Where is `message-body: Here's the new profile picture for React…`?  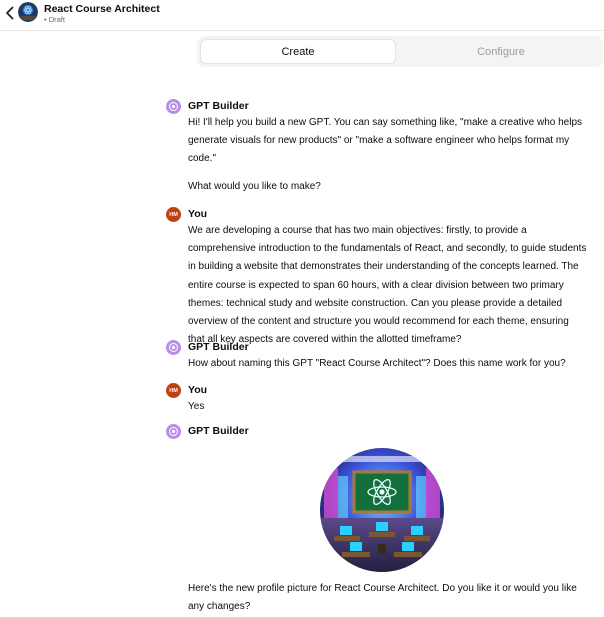 message-body: Here's the new profile picture for React… is located at coordinates (388, 598).